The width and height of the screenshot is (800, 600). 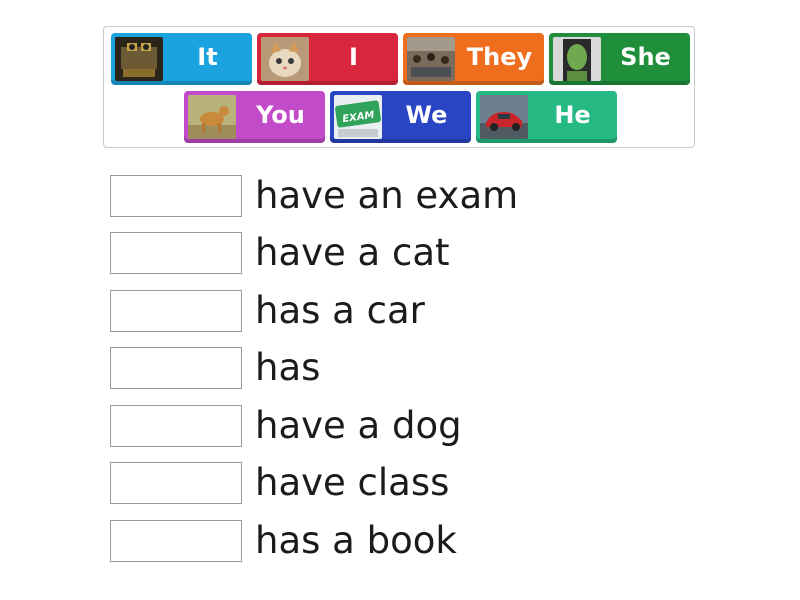 I want to click on sentence-text: has a car, so click(x=340, y=310).